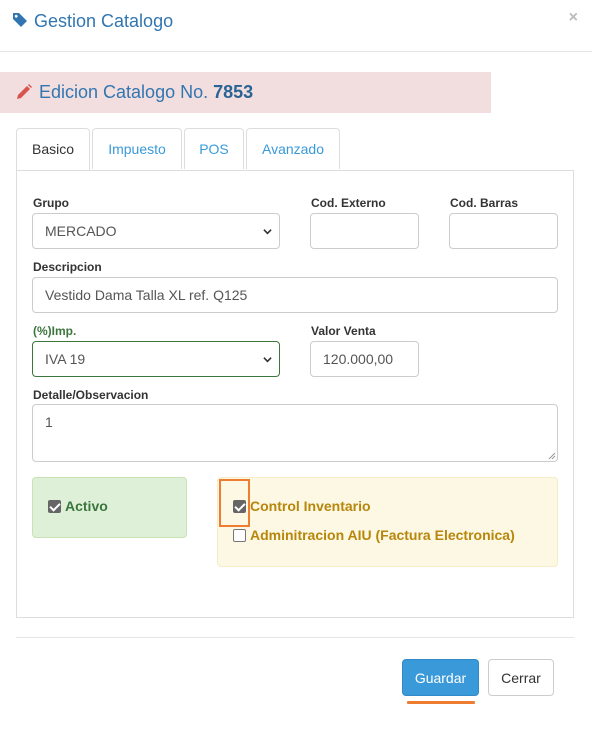  I want to click on impuesto-label: (%)Imp., so click(55, 331).